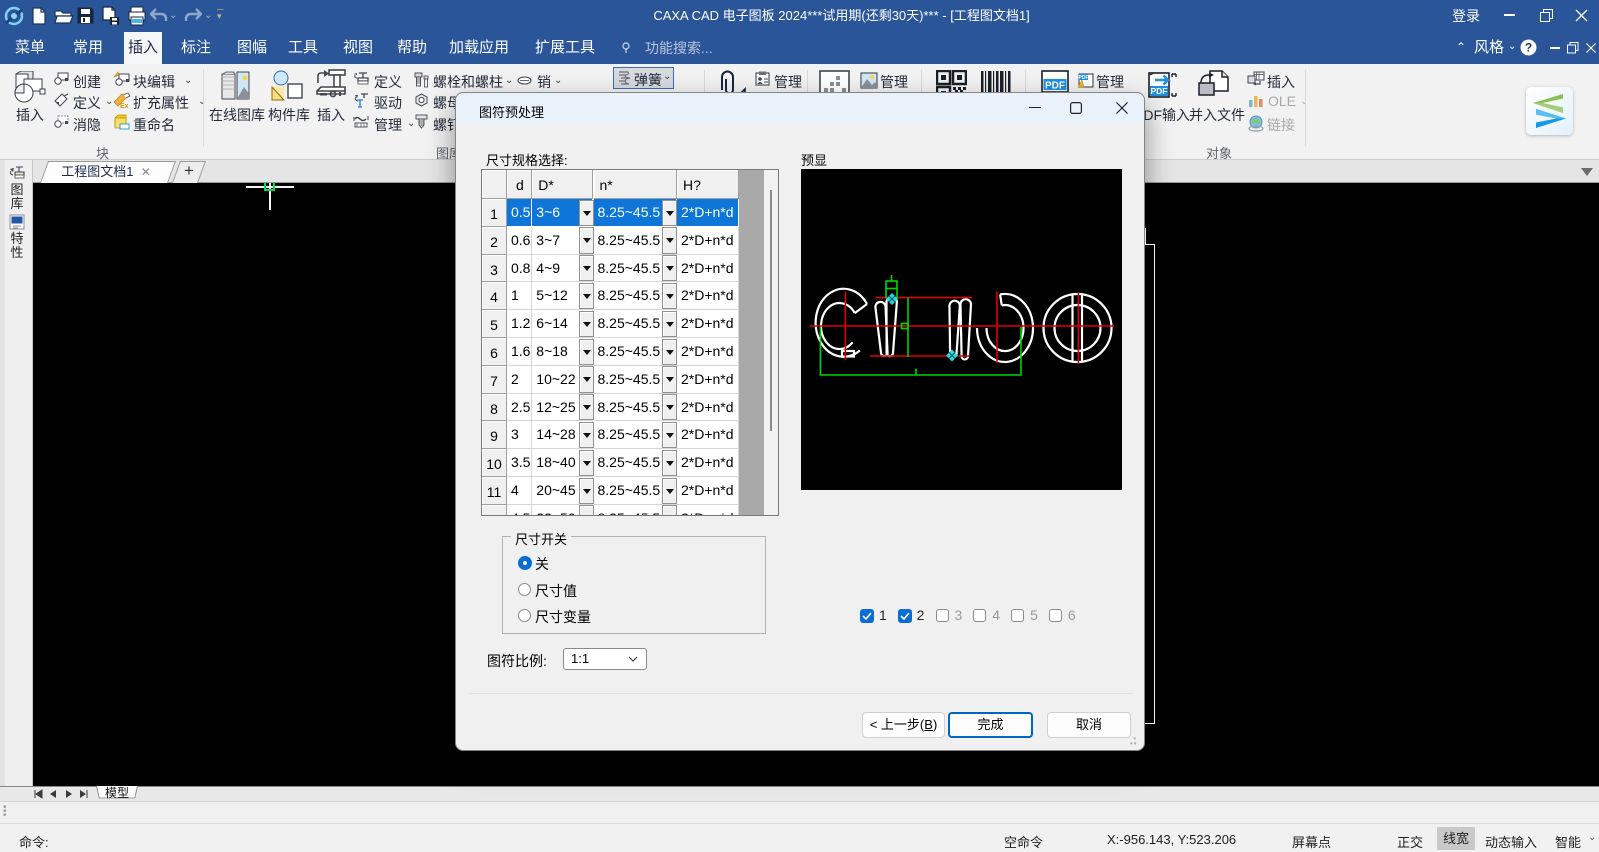  What do you see at coordinates (124, 106) in the screenshot?
I see `svg-text: Ex` at bounding box center [124, 106].